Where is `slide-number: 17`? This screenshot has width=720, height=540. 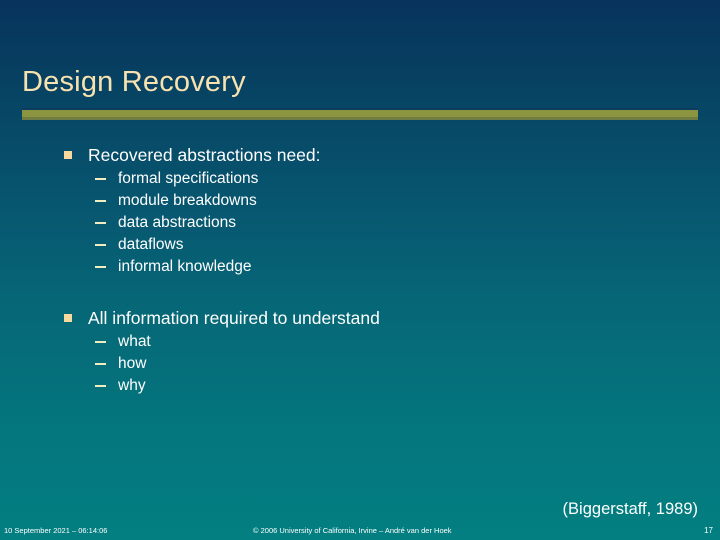 slide-number: 17 is located at coordinates (708, 530).